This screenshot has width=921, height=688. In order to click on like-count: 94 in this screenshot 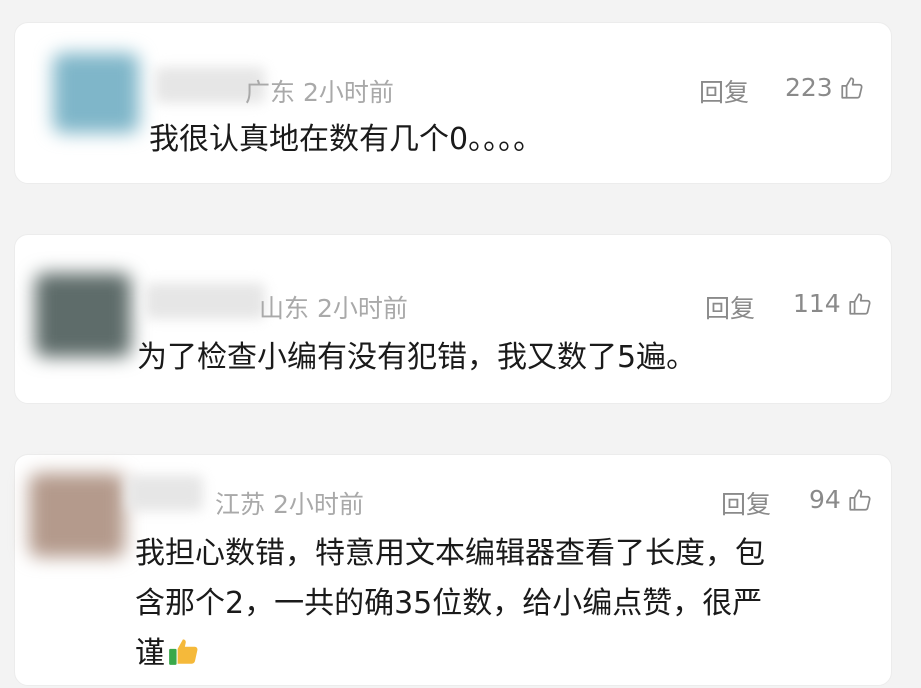, I will do `click(825, 499)`.